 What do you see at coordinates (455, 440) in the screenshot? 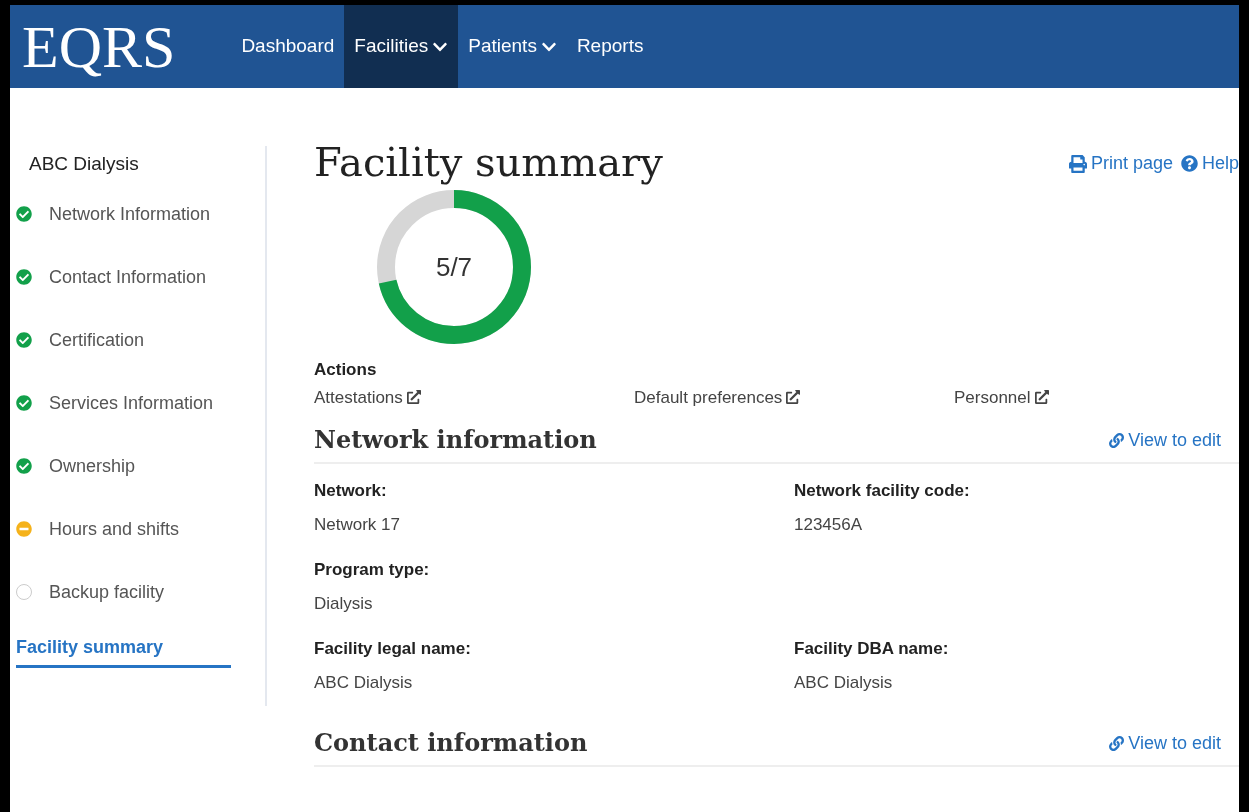
I see `section-heading: Network information` at bounding box center [455, 440].